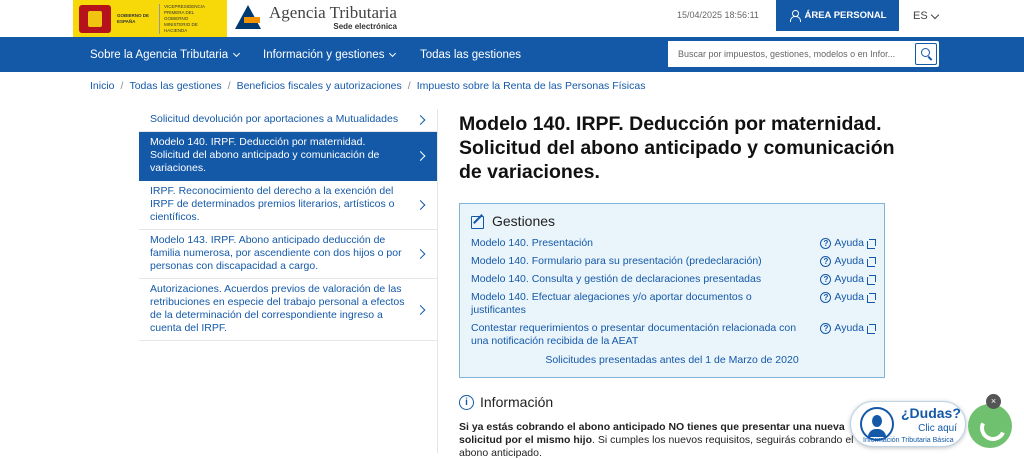 The image size is (1024, 460). What do you see at coordinates (517, 402) in the screenshot?
I see `informacion-title: Información` at bounding box center [517, 402].